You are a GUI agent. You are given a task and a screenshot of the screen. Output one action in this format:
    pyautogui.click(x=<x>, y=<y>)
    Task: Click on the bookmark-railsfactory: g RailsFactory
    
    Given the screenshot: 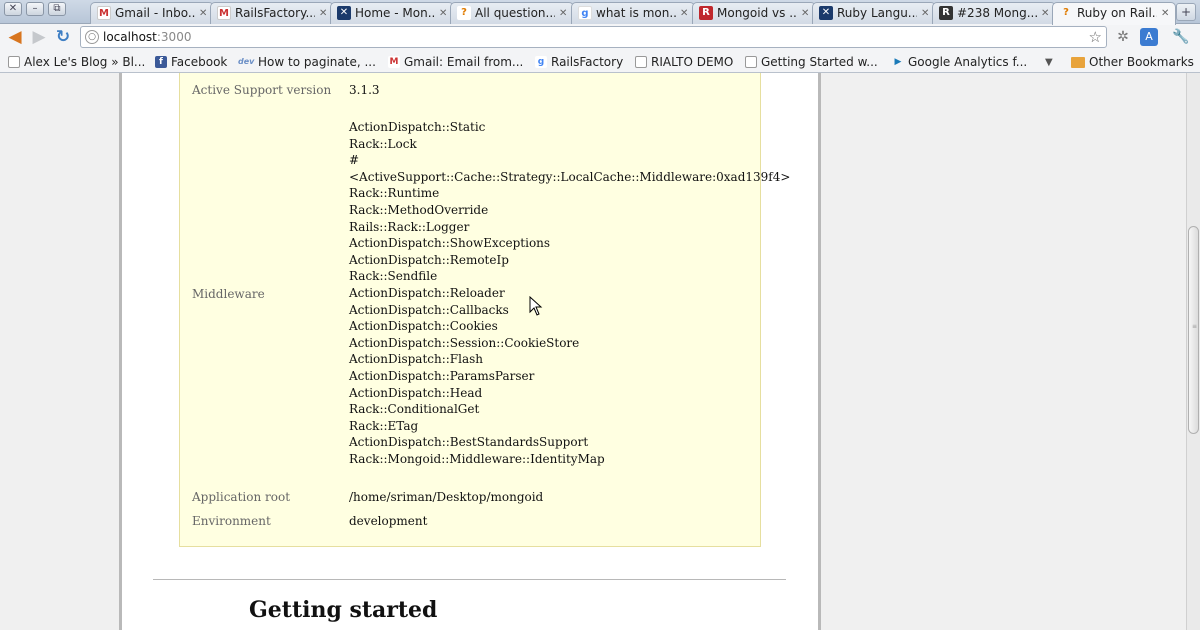 What is the action you would take?
    pyautogui.click(x=579, y=62)
    